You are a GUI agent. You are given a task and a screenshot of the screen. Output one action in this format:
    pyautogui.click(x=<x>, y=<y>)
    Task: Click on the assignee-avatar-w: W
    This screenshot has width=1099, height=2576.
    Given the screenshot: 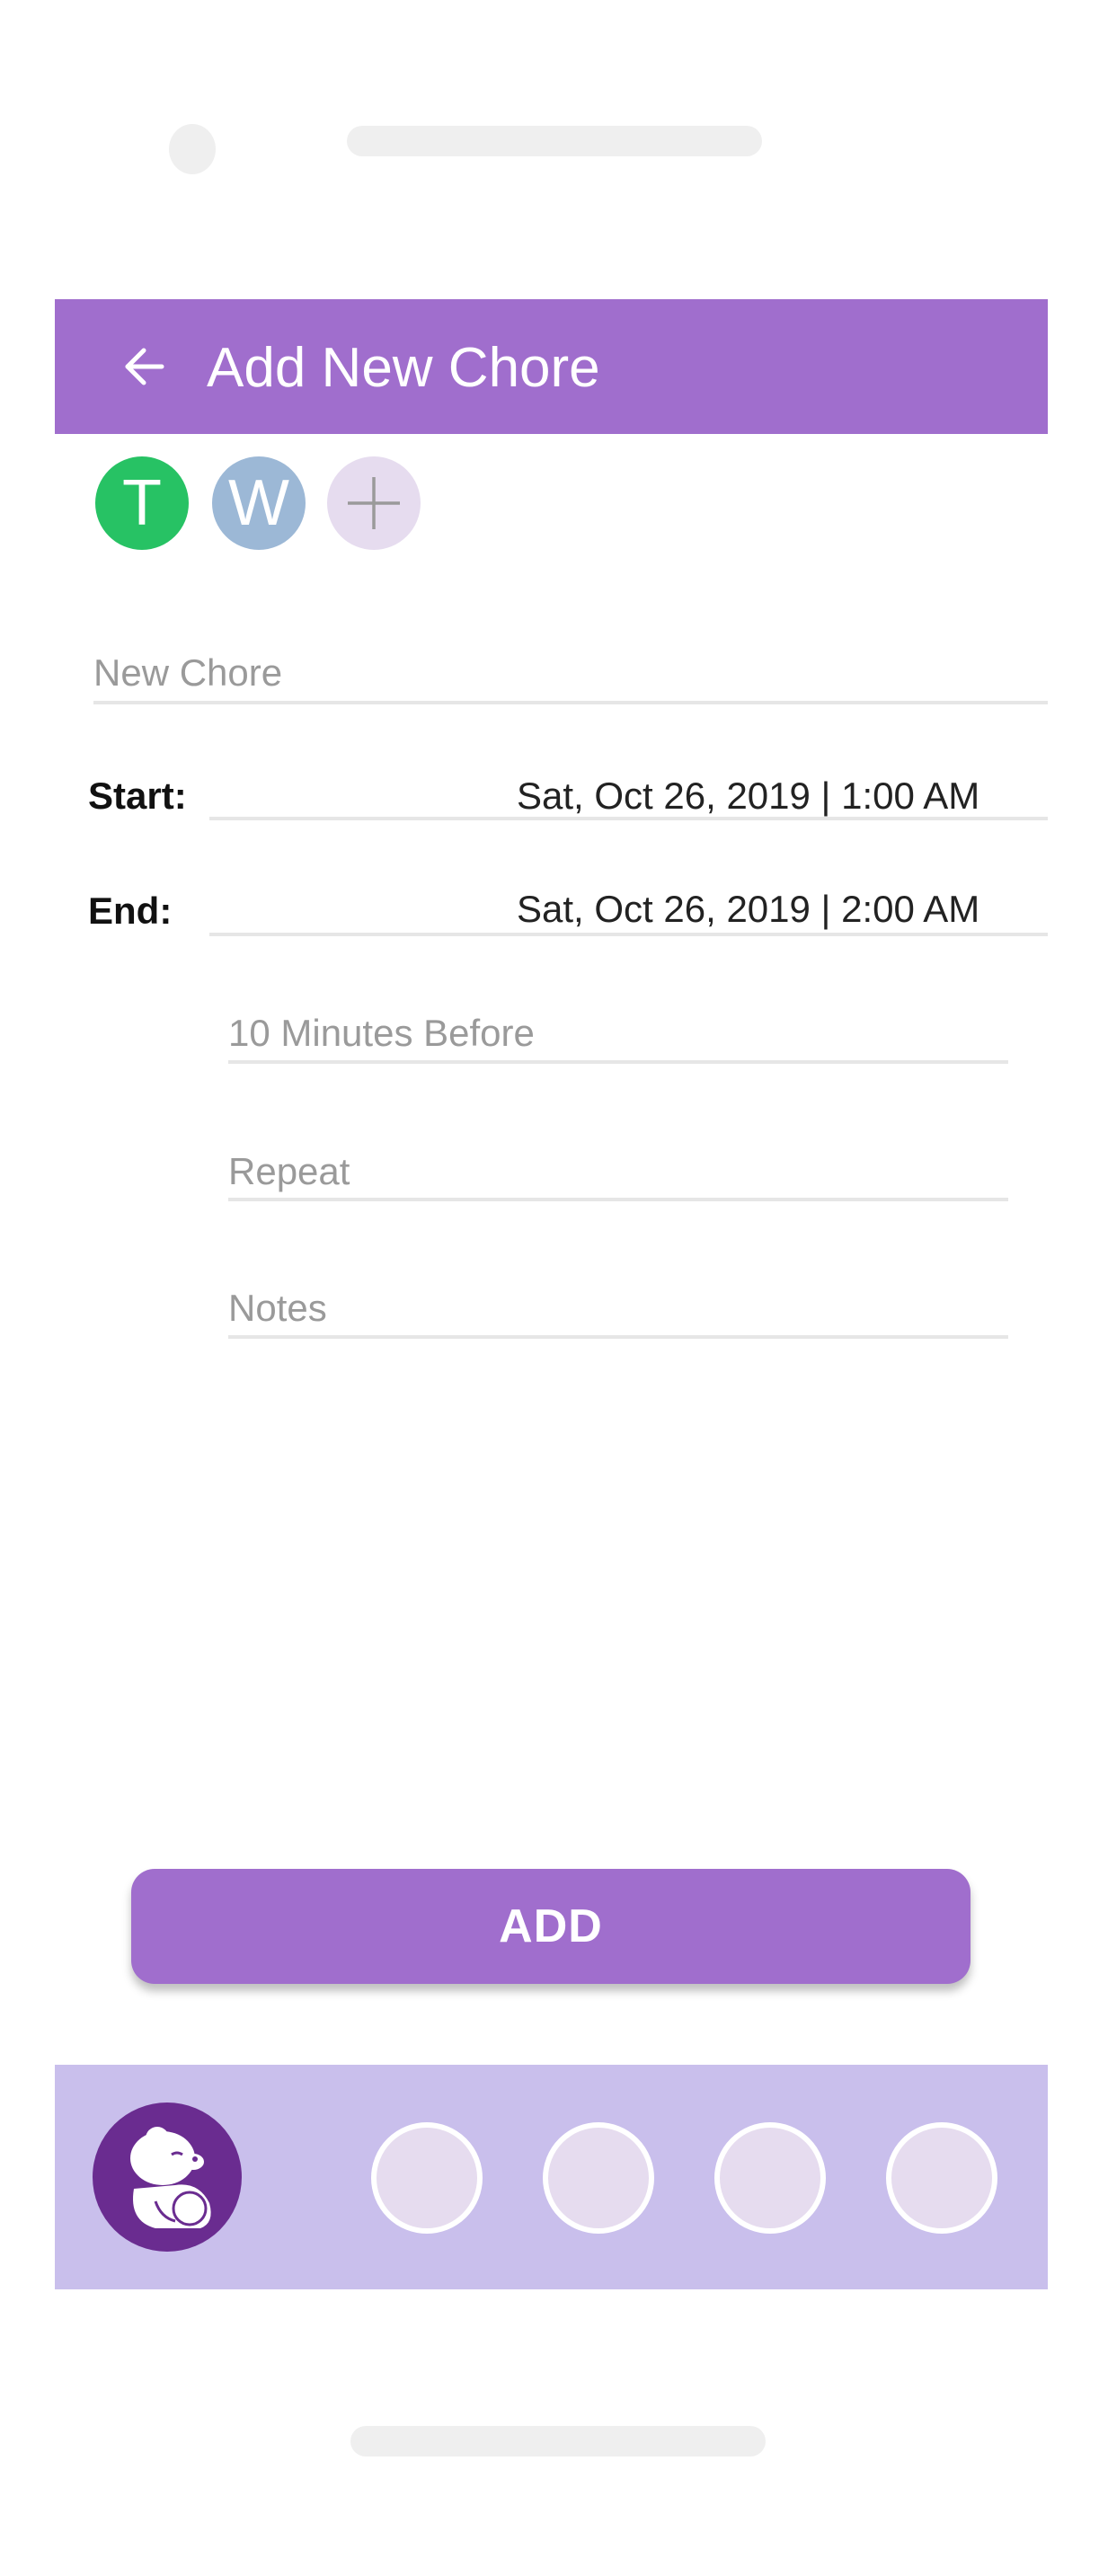 What is the action you would take?
    pyautogui.click(x=259, y=503)
    